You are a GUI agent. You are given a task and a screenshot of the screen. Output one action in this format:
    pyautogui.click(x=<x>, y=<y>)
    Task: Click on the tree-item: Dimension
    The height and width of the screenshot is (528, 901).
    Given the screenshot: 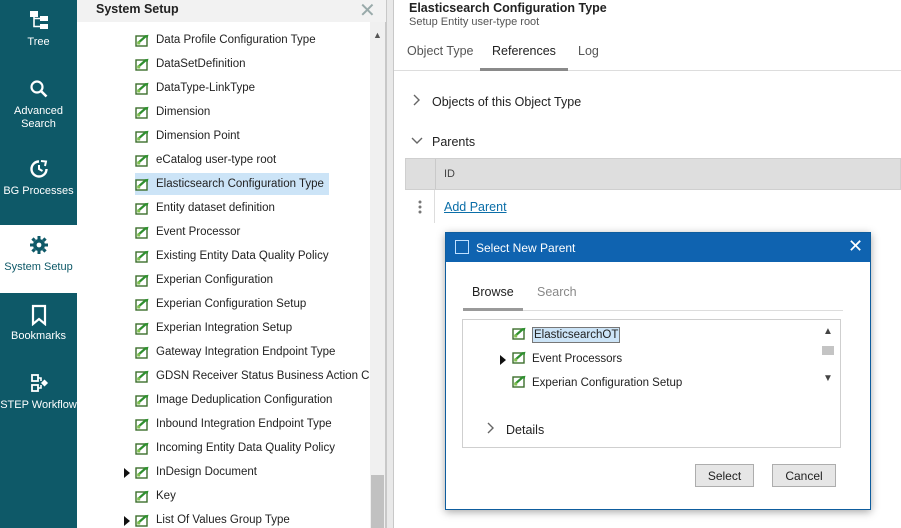 What is the action you would take?
    pyautogui.click(x=175, y=112)
    